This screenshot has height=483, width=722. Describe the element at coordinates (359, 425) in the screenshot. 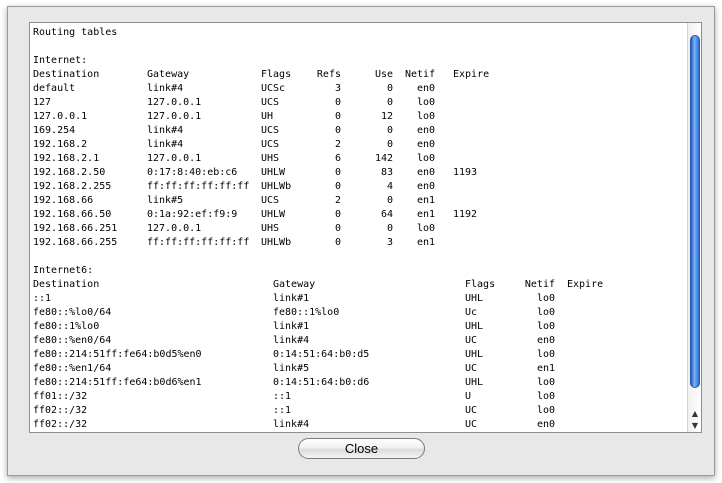

I see `ipv6-route-row: ff02::/32 link#4 UC en0` at that location.